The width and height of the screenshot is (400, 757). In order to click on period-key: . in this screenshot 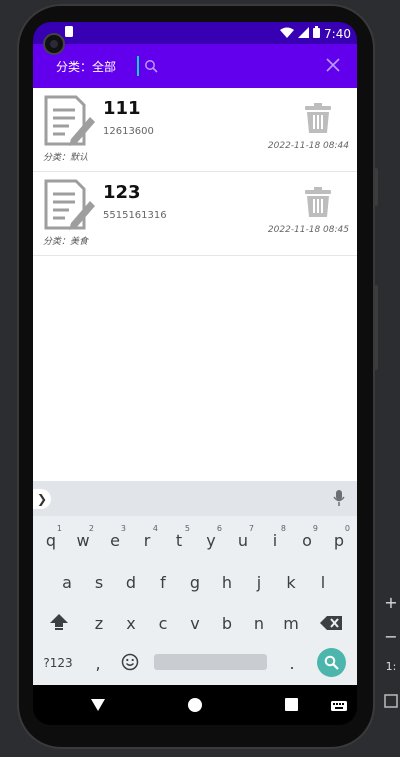, I will do `click(292, 662)`.